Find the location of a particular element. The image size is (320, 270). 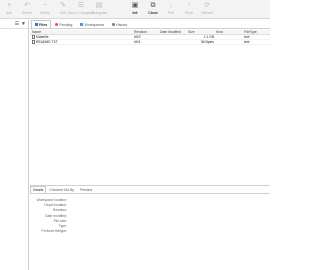

tab-pending-label: Pending is located at coordinates (66, 24).